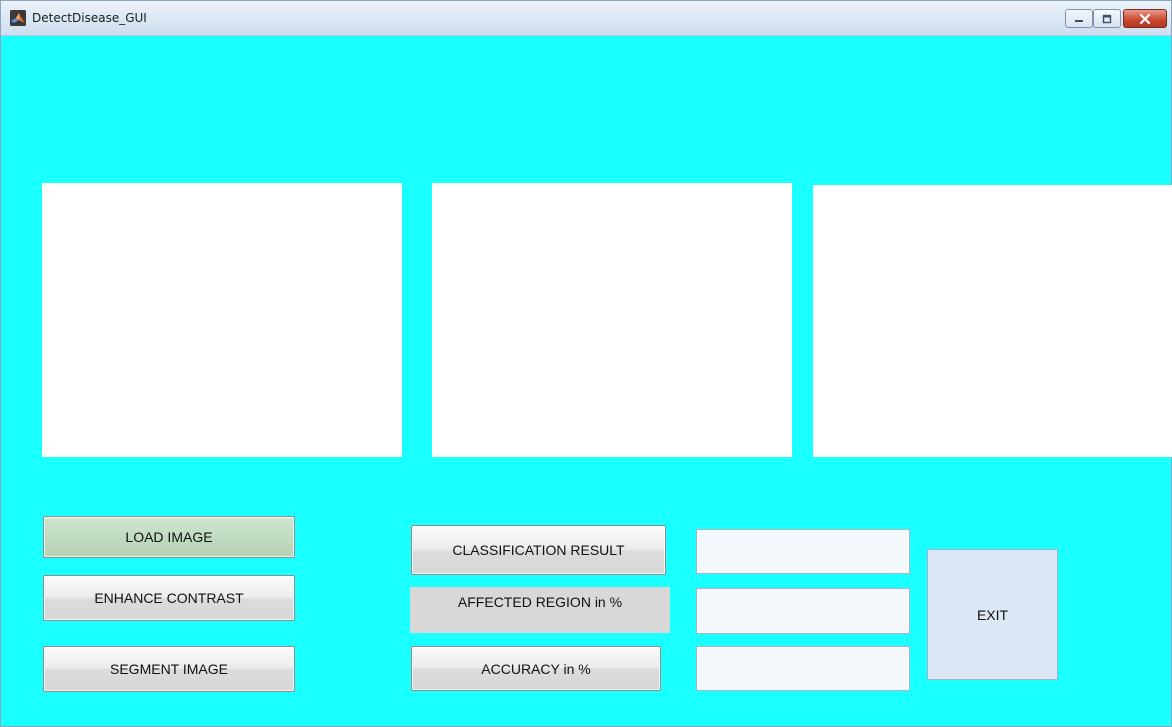  I want to click on affected-region-label: AFFECTED REGION in %, so click(540, 610).